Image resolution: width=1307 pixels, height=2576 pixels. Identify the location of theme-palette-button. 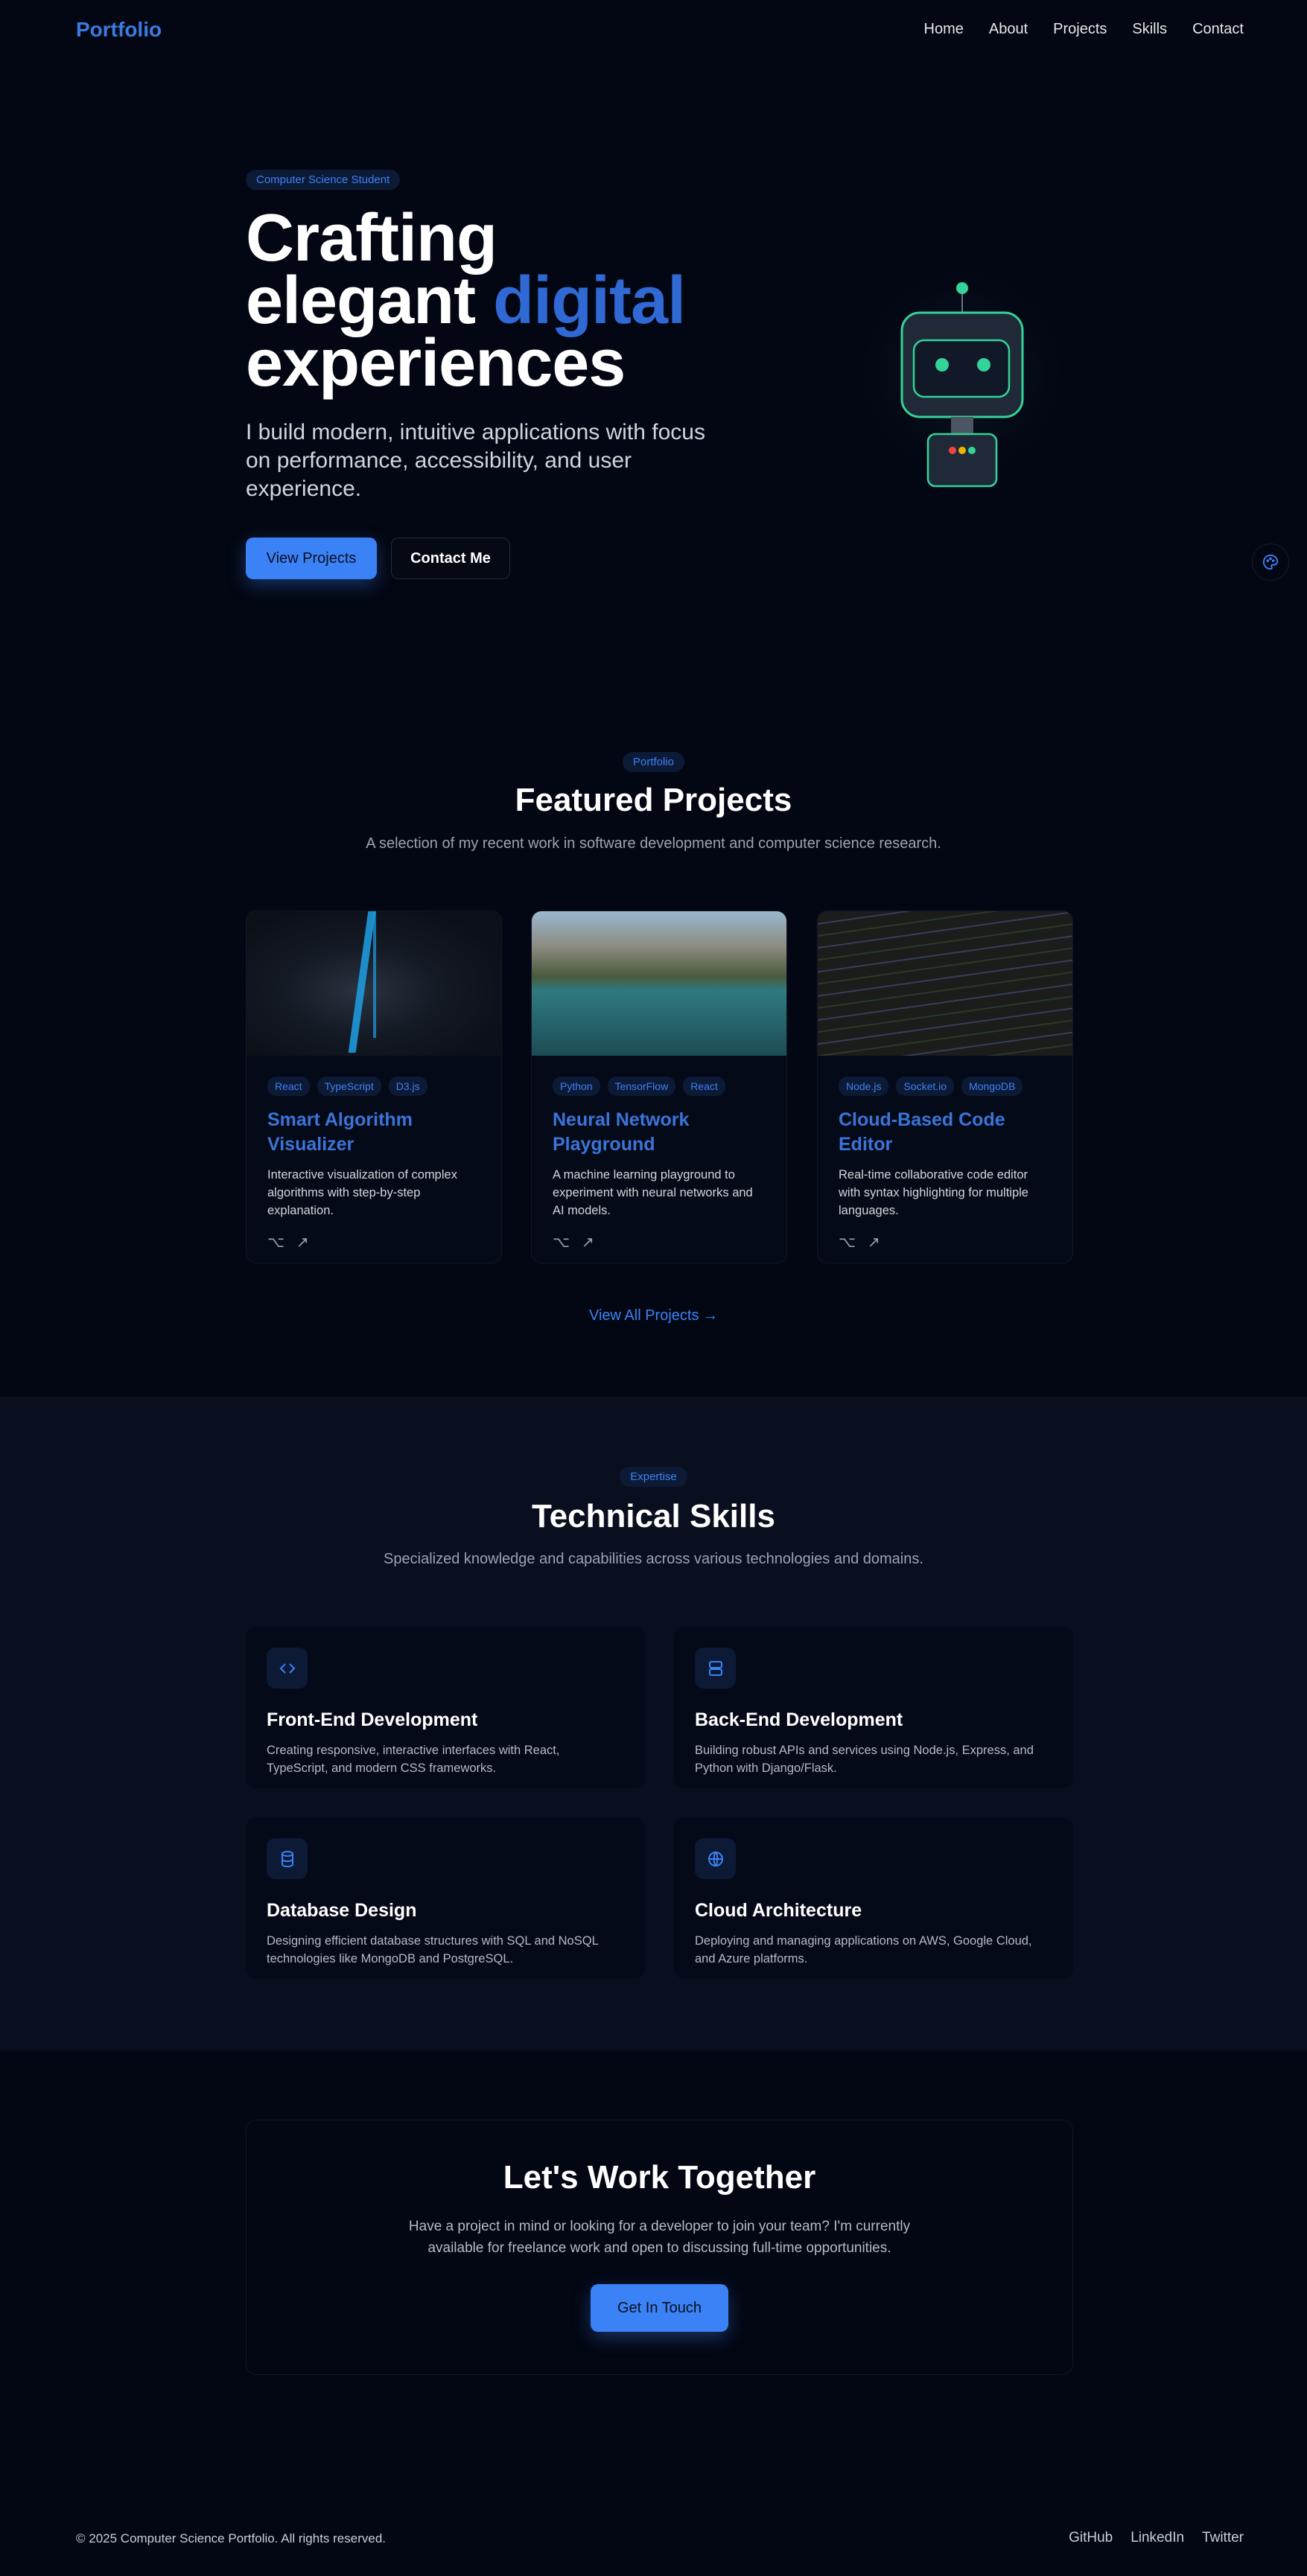
(1270, 562).